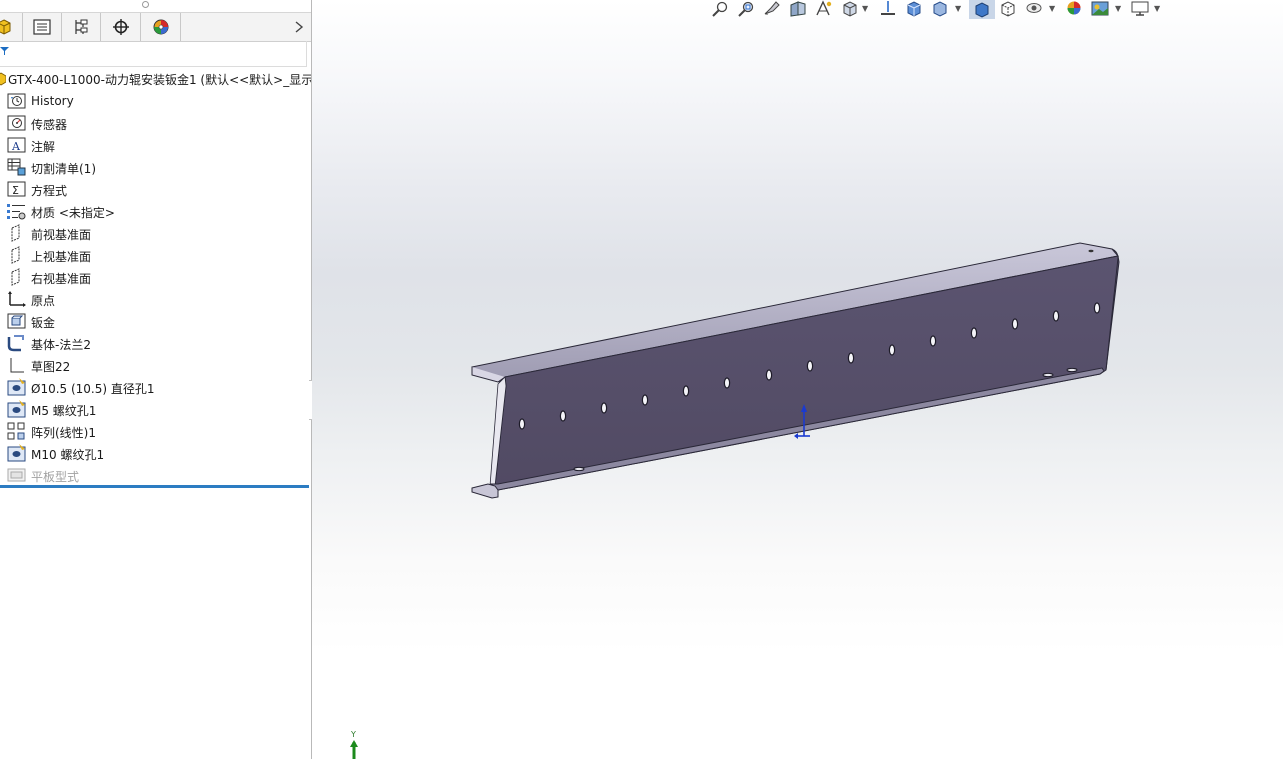 Image resolution: width=1283 pixels, height=759 pixels. I want to click on annotations-icon: A, so click(16, 145).